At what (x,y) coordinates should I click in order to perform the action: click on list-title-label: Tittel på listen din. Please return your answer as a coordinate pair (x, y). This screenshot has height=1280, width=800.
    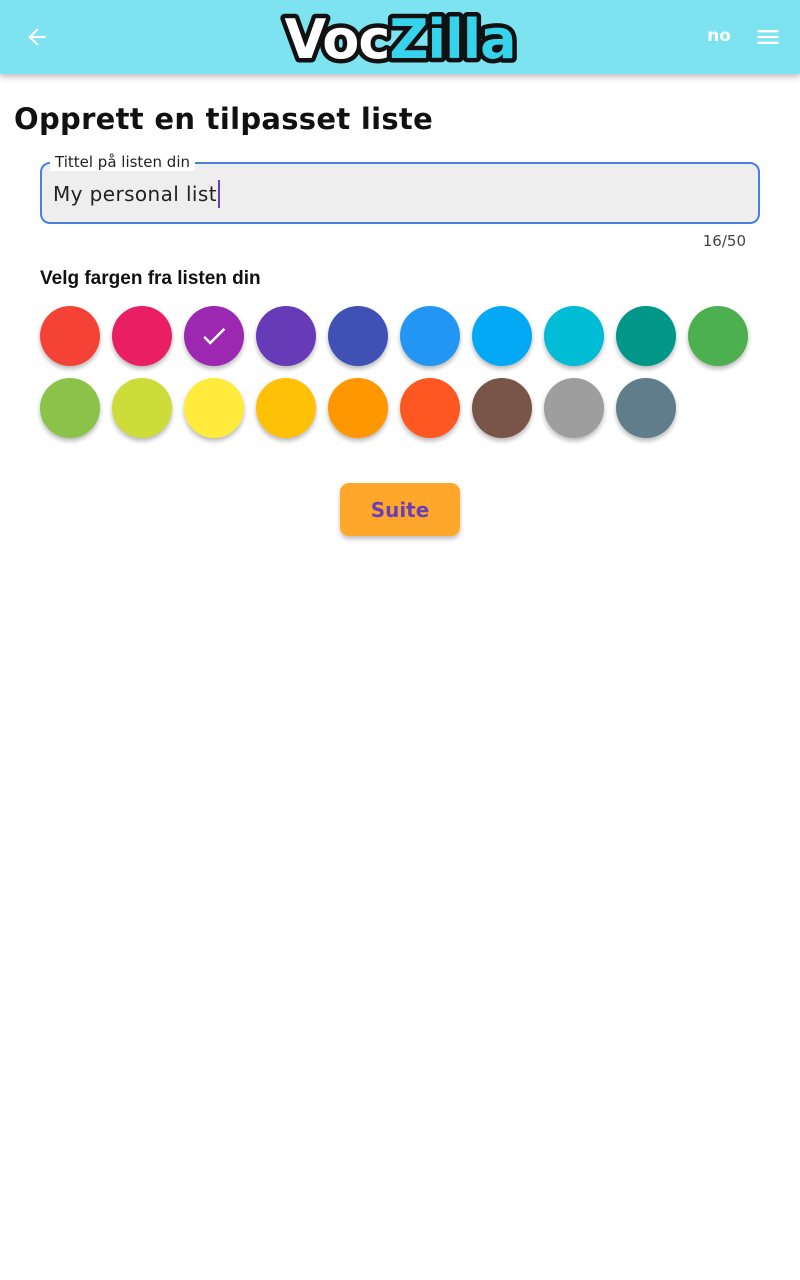
    Looking at the image, I should click on (123, 162).